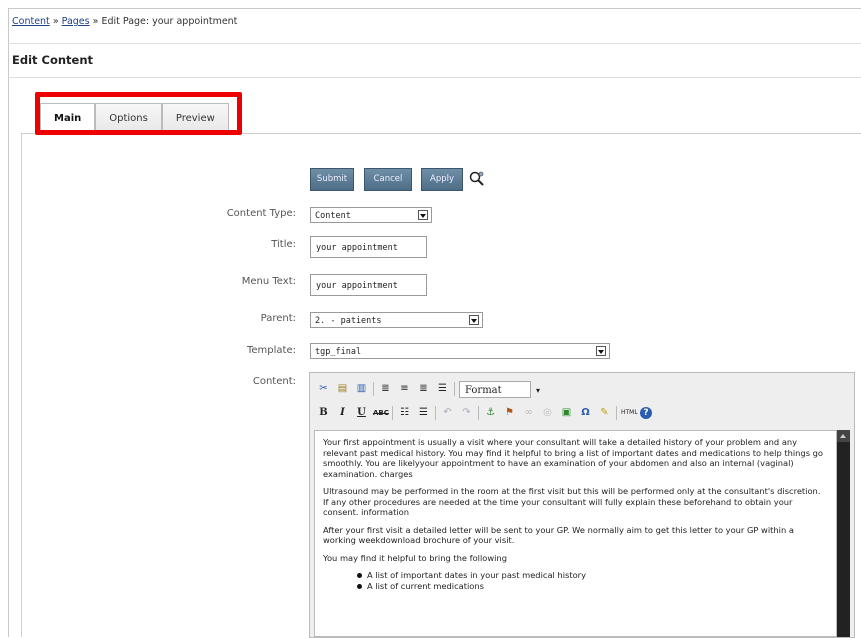  Describe the element at coordinates (361, 389) in the screenshot. I see `paste-word-icon: ▥` at that location.